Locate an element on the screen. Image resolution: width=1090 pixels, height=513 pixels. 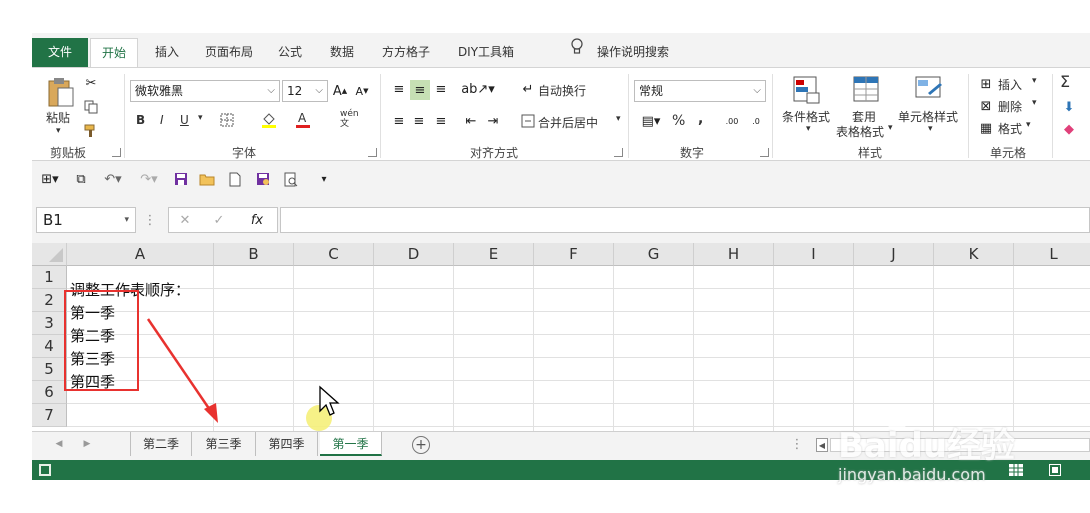
column-header-A: A is located at coordinates (140, 254).